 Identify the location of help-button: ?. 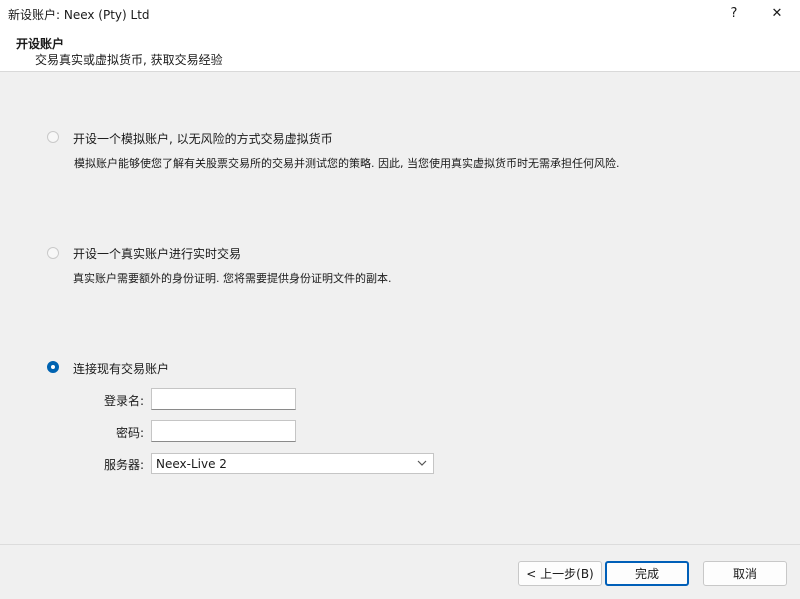
(734, 13).